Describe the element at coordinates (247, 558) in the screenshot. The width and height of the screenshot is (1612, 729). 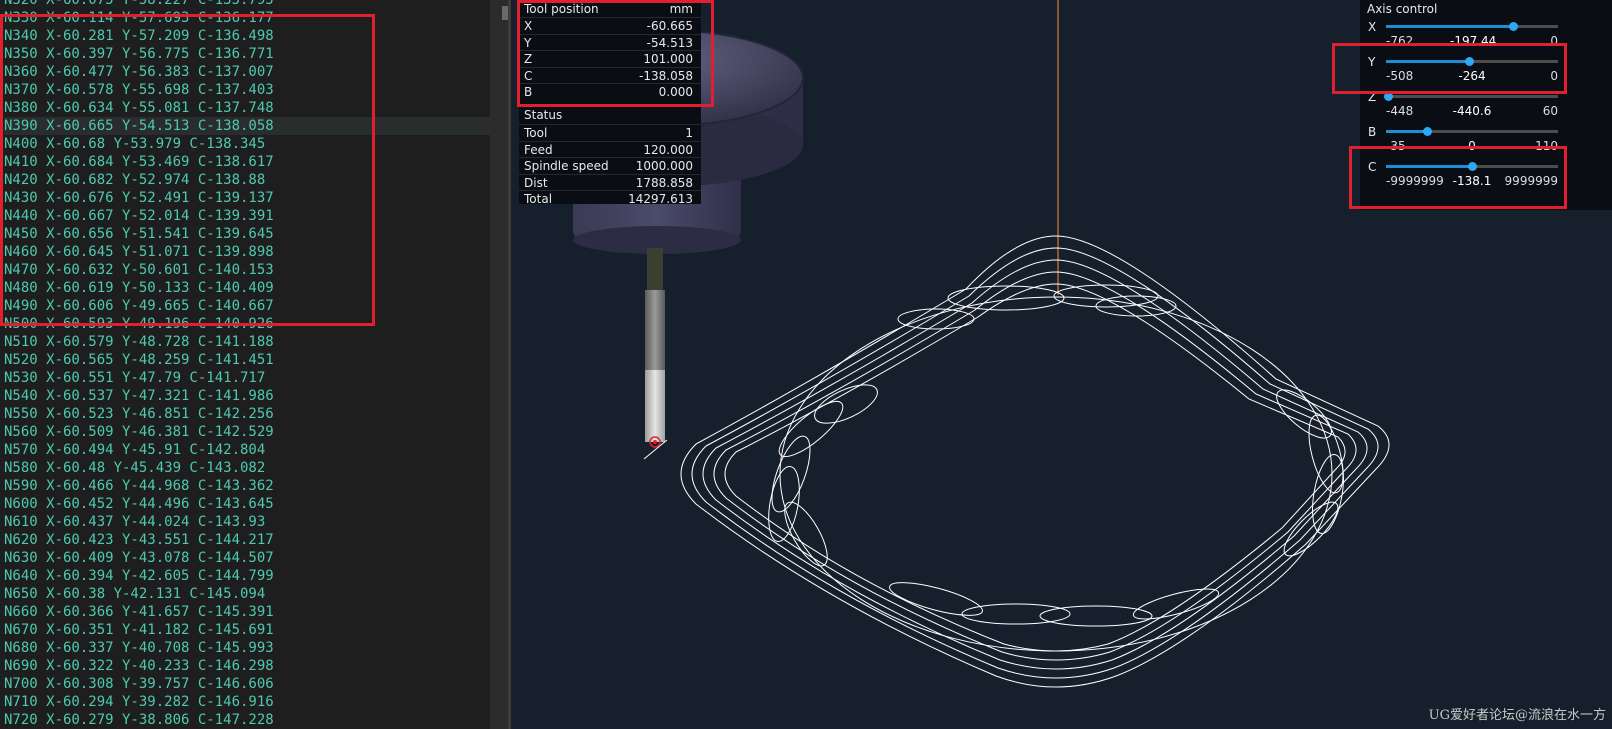
I see `gcode-line: N630 X-60.409 Y-43.078 C-144.507` at that location.